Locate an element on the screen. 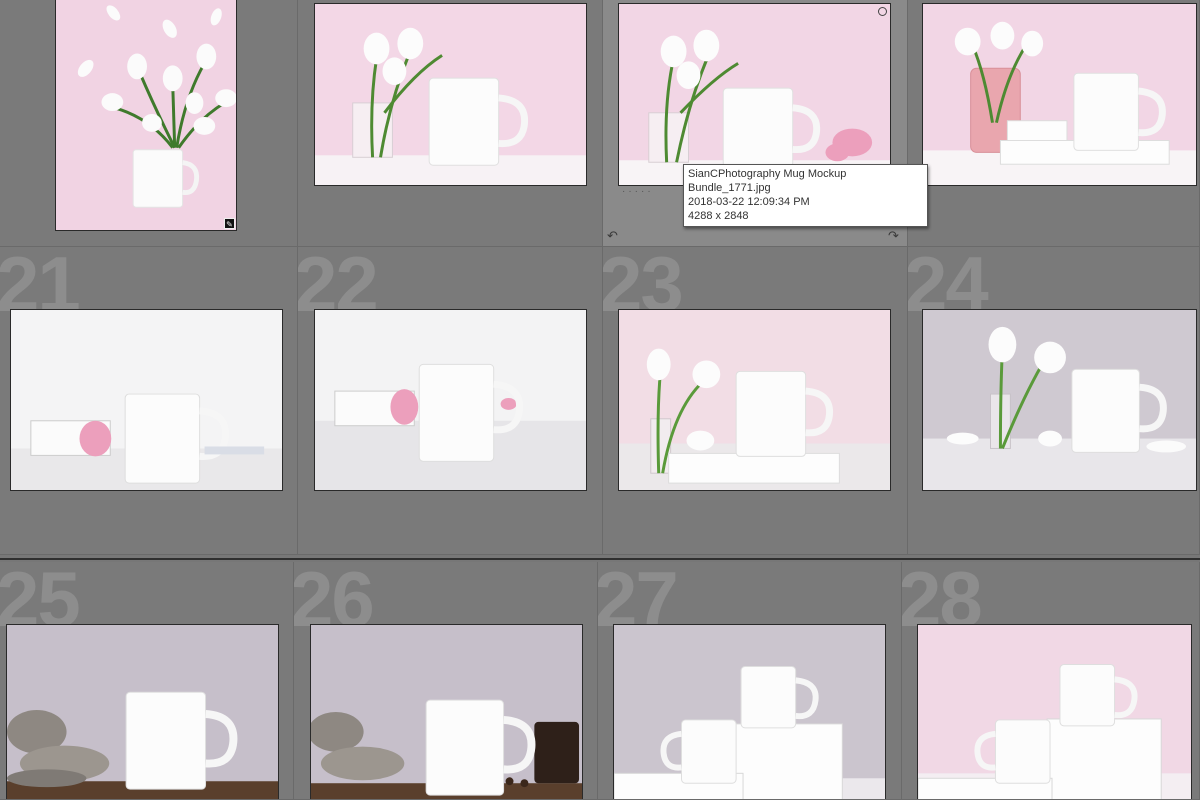  grid-cell: 24 is located at coordinates (1054, 401).